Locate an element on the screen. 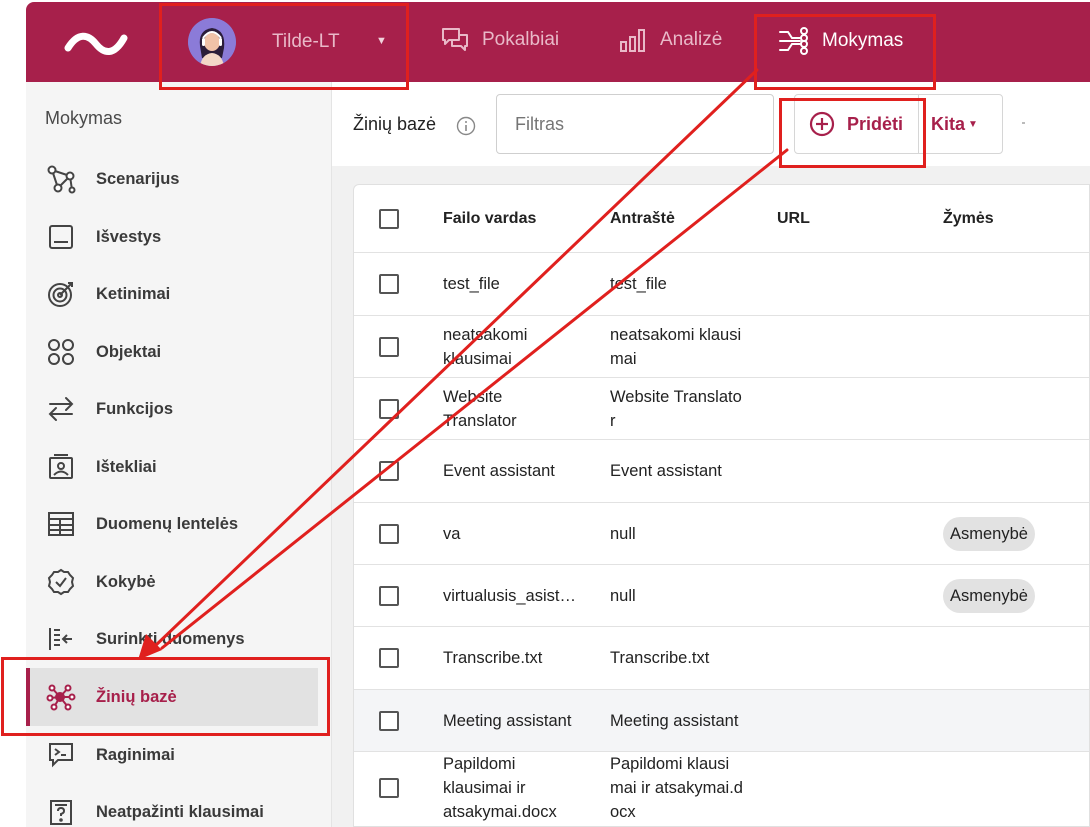 This screenshot has height=827, width=1090. sidebar-item-label: Kokybė is located at coordinates (126, 581).